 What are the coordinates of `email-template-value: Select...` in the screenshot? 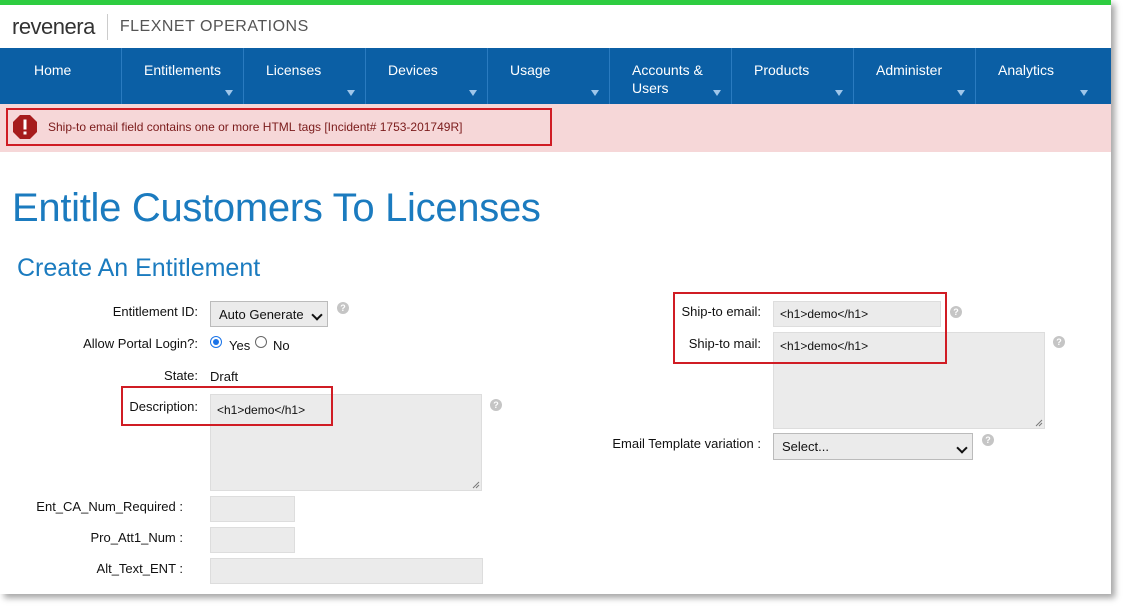 It's located at (805, 446).